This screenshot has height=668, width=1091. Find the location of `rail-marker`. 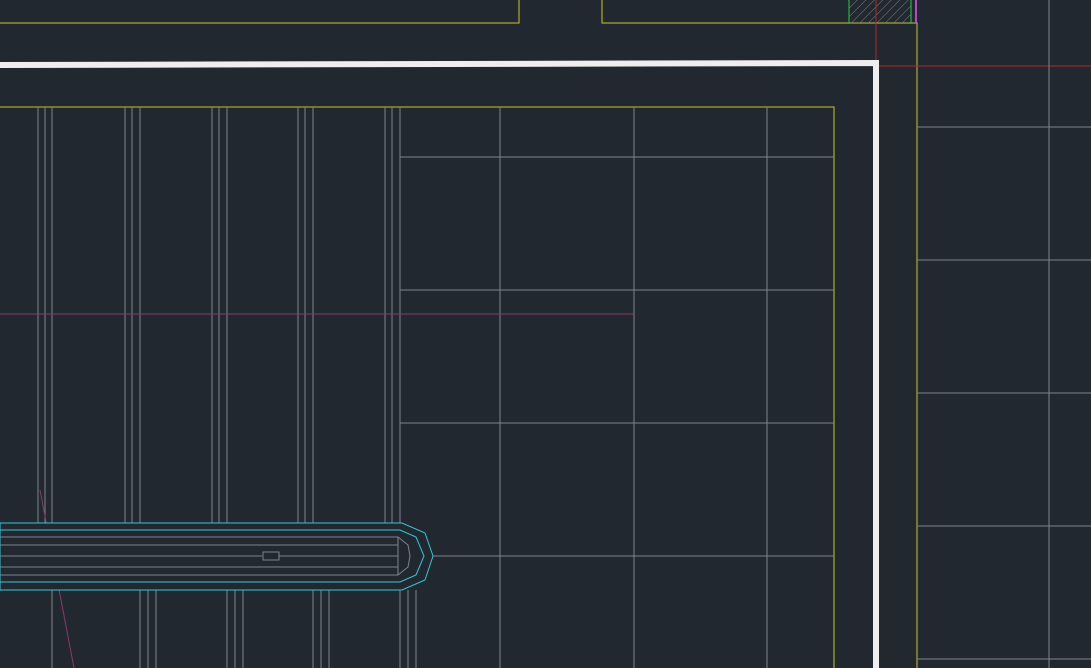

rail-marker is located at coordinates (271, 556).